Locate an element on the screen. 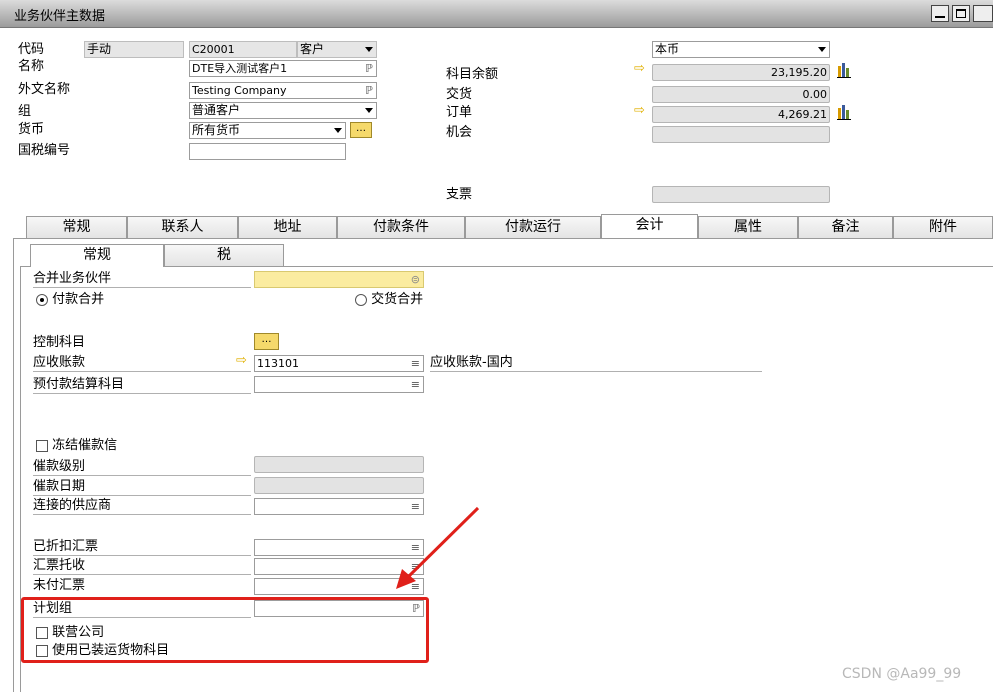 The height and width of the screenshot is (692, 993). tax-id-field is located at coordinates (267, 151).